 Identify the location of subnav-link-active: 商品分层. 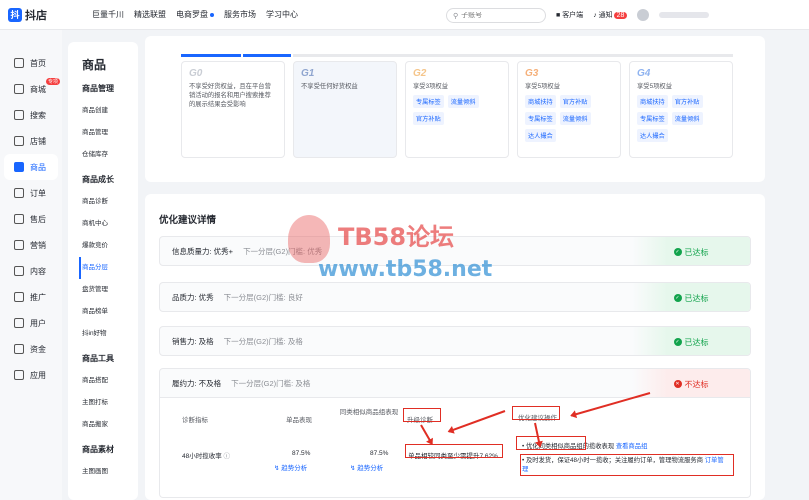
(108, 268).